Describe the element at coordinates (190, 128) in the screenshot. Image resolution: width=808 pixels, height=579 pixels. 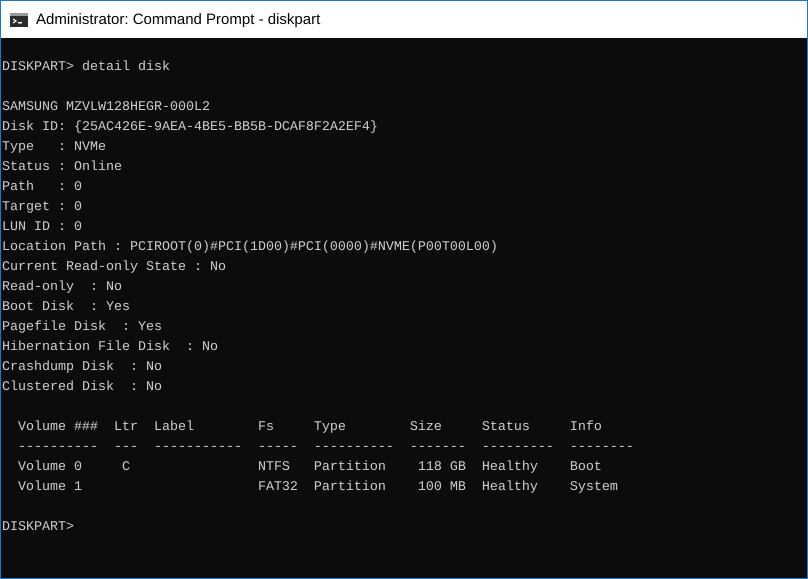
I see `console-line: Disk ID: {25AC426E-9AEA-4BE5-BB5B-DCAF8F2A2EF4}` at that location.